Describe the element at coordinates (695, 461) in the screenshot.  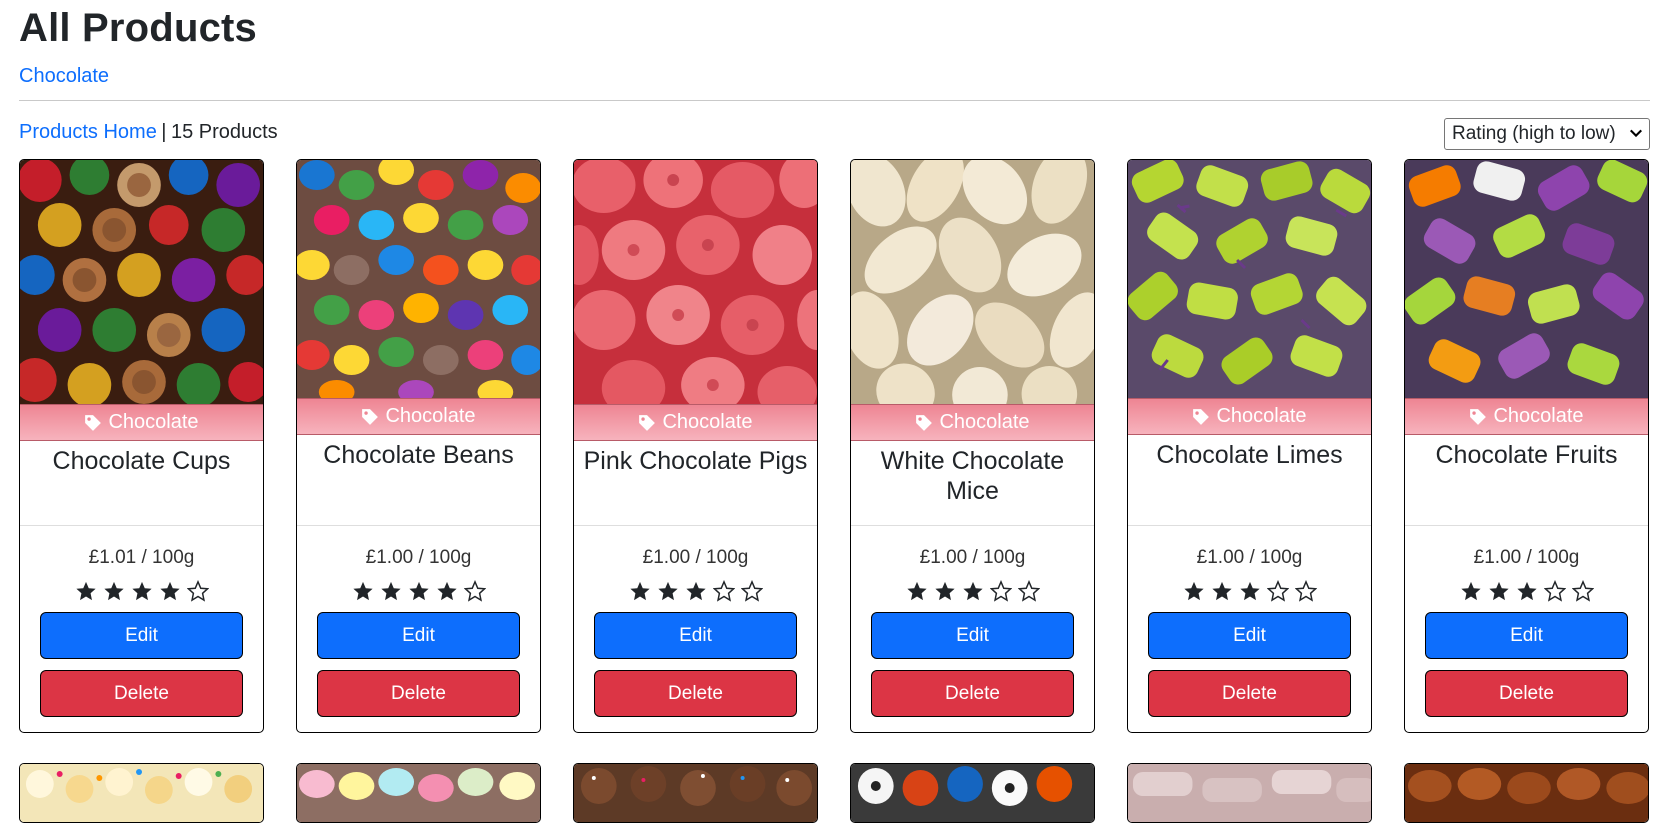
I see `product-name: Pink Chocolate Pigs` at that location.